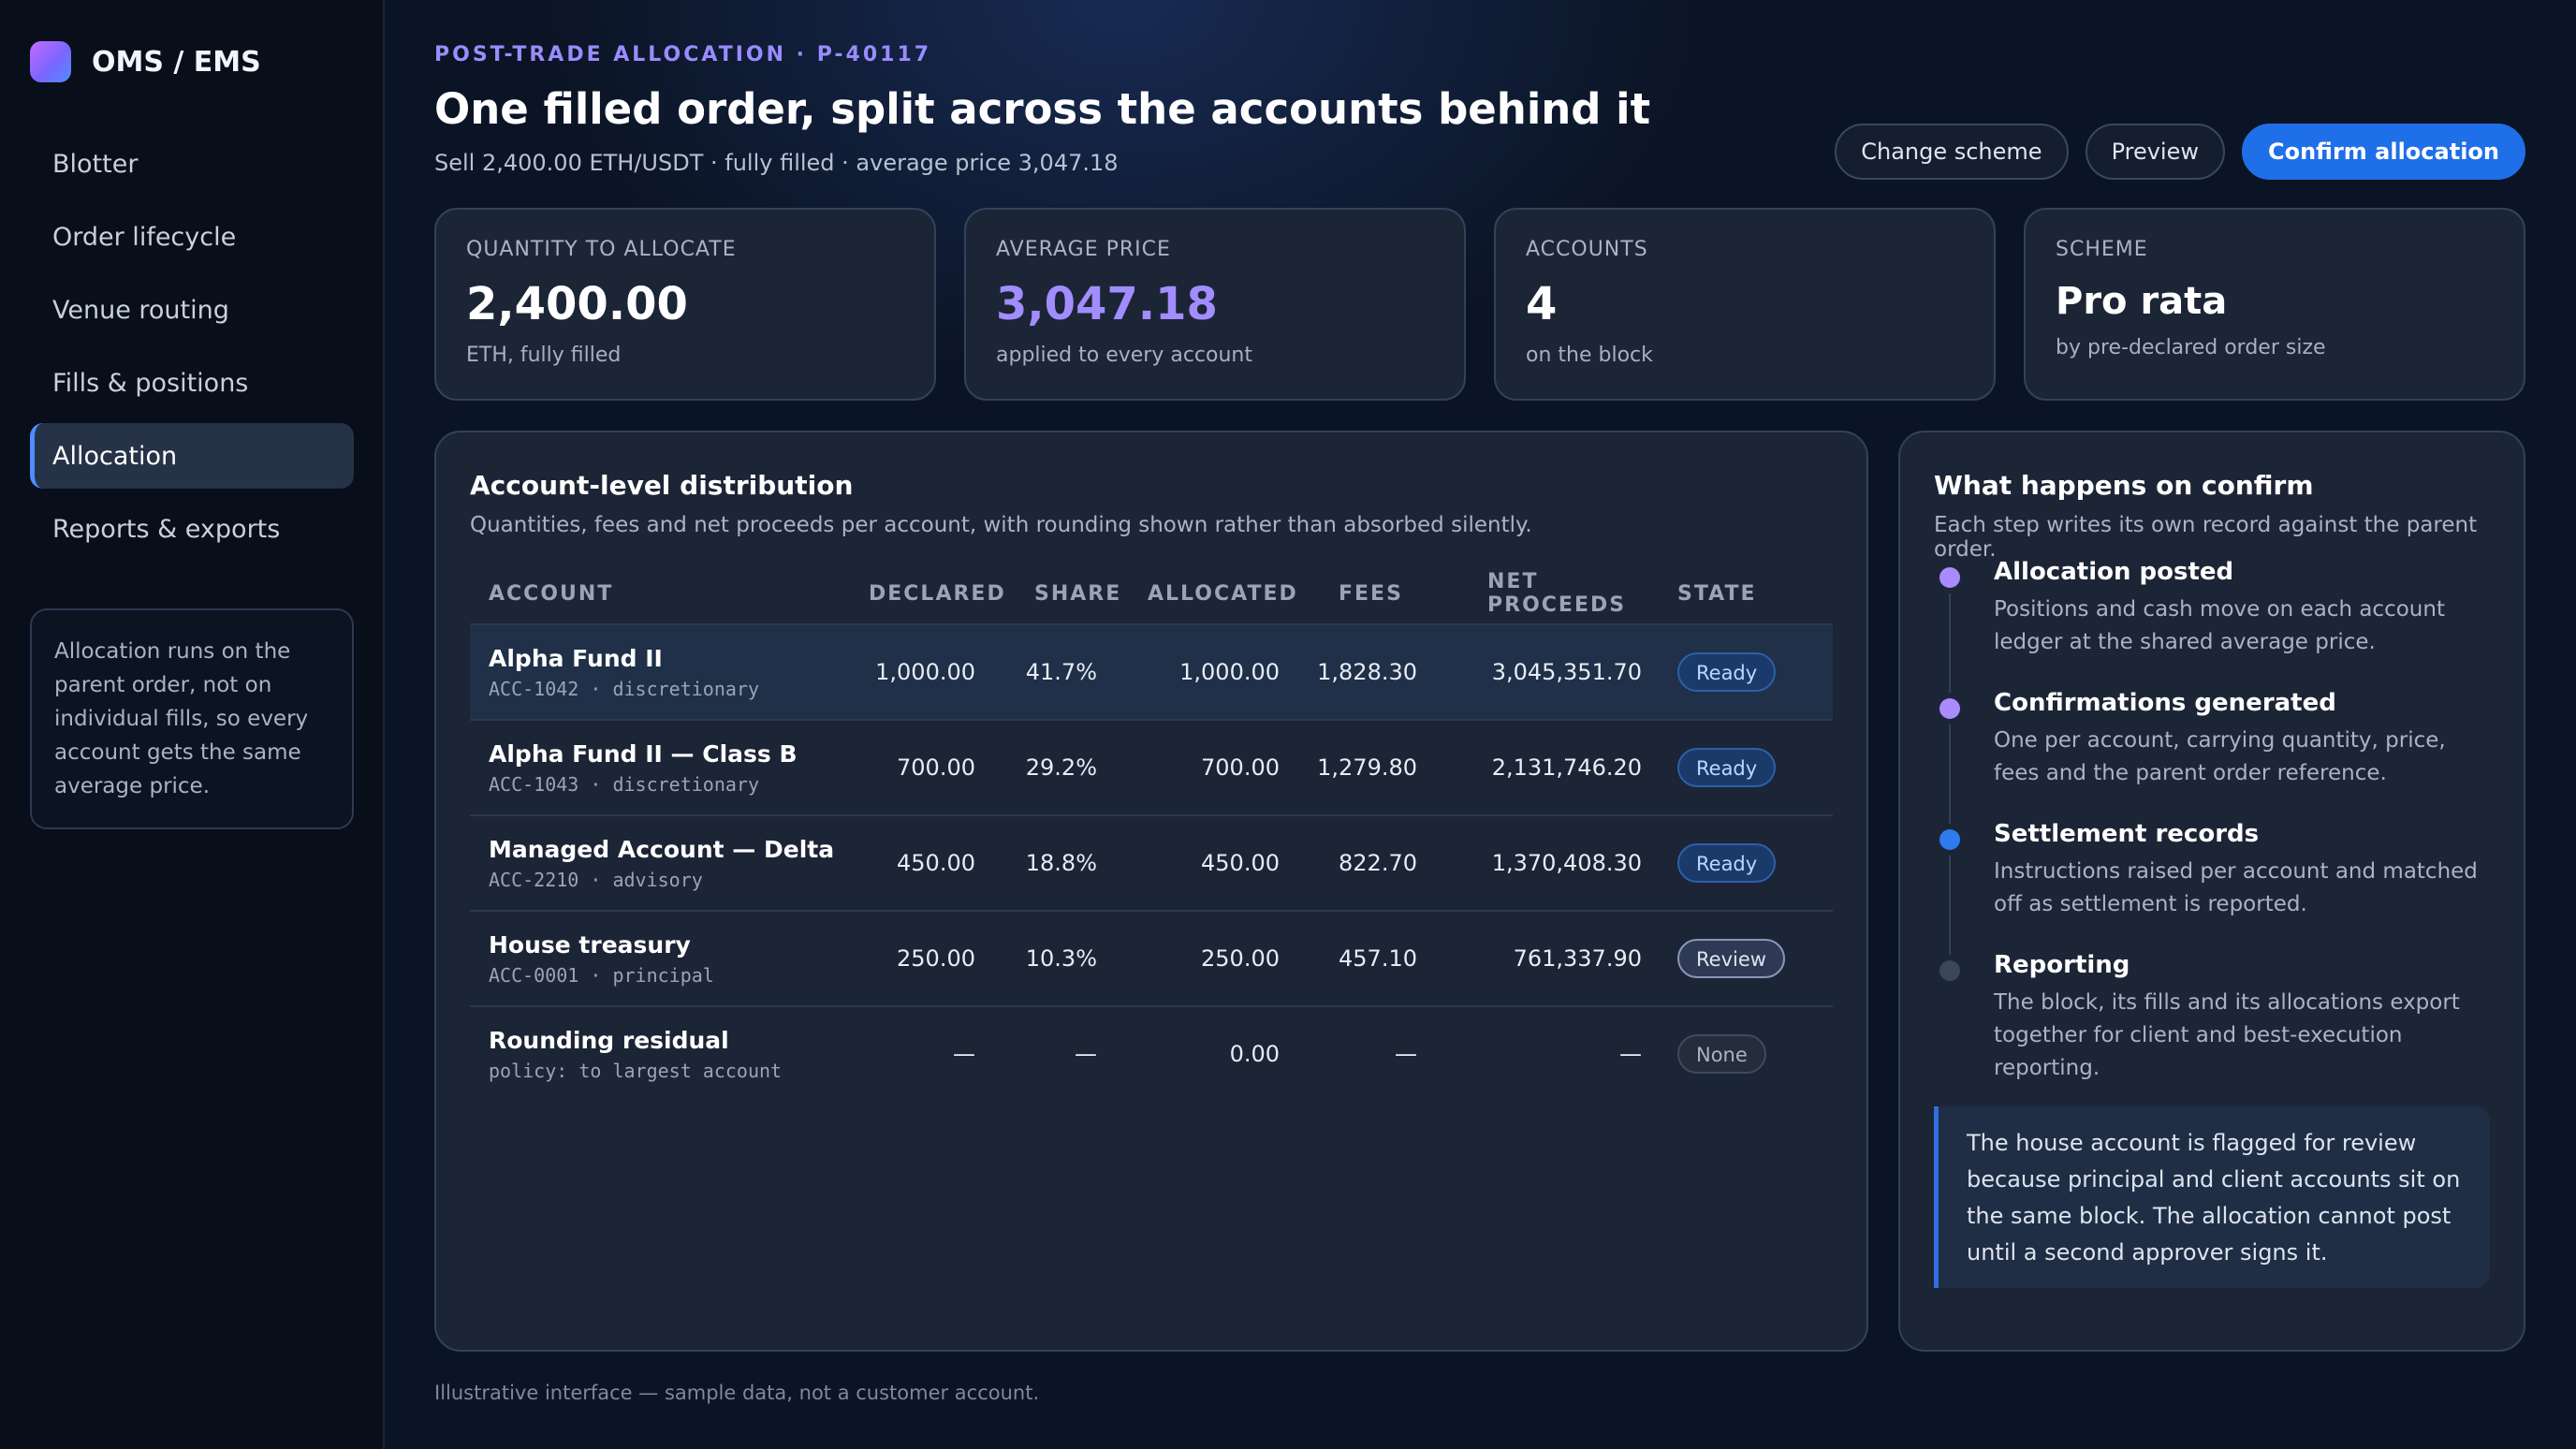 The image size is (2576, 1449). I want to click on allocated-cell: 1,000.00, so click(1229, 672).